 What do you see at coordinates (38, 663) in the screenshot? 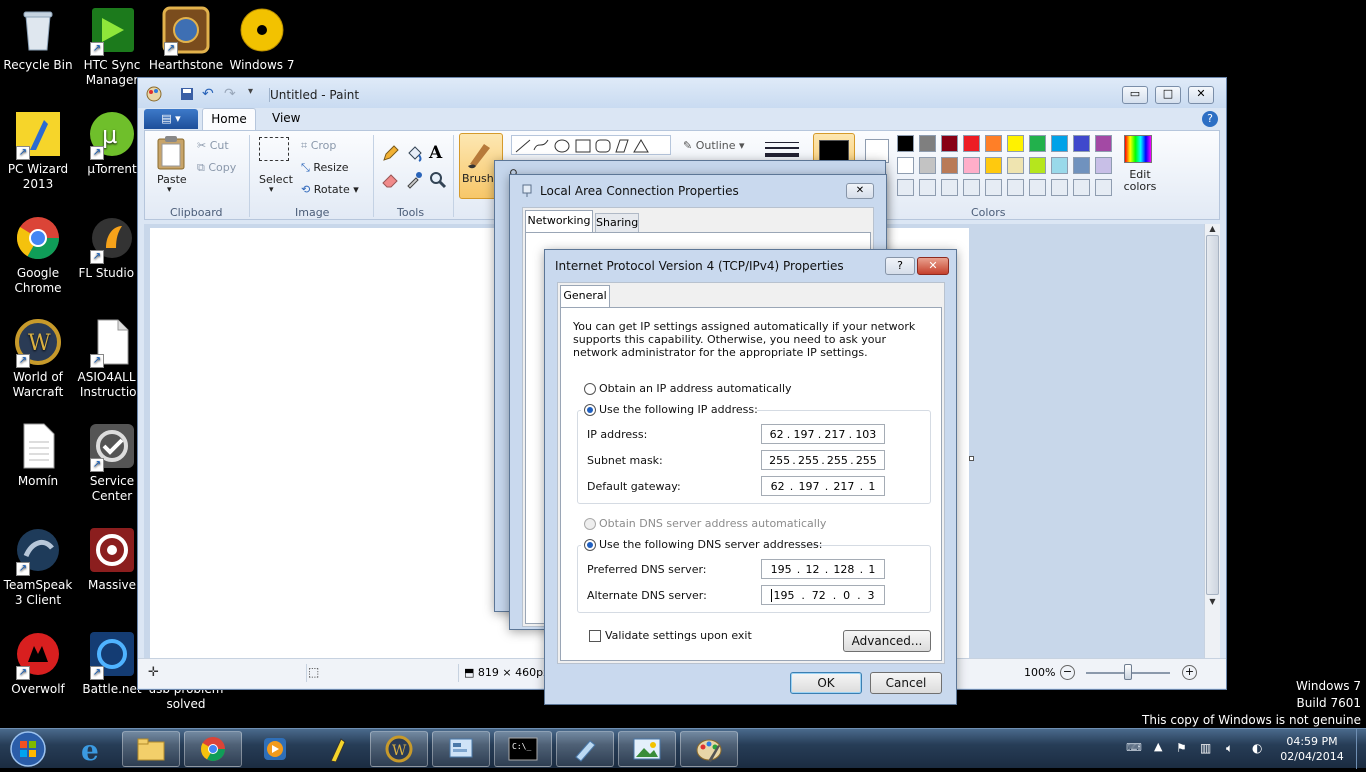
I see `desktop-icon-overwolf: ↗ Overwolf` at bounding box center [38, 663].